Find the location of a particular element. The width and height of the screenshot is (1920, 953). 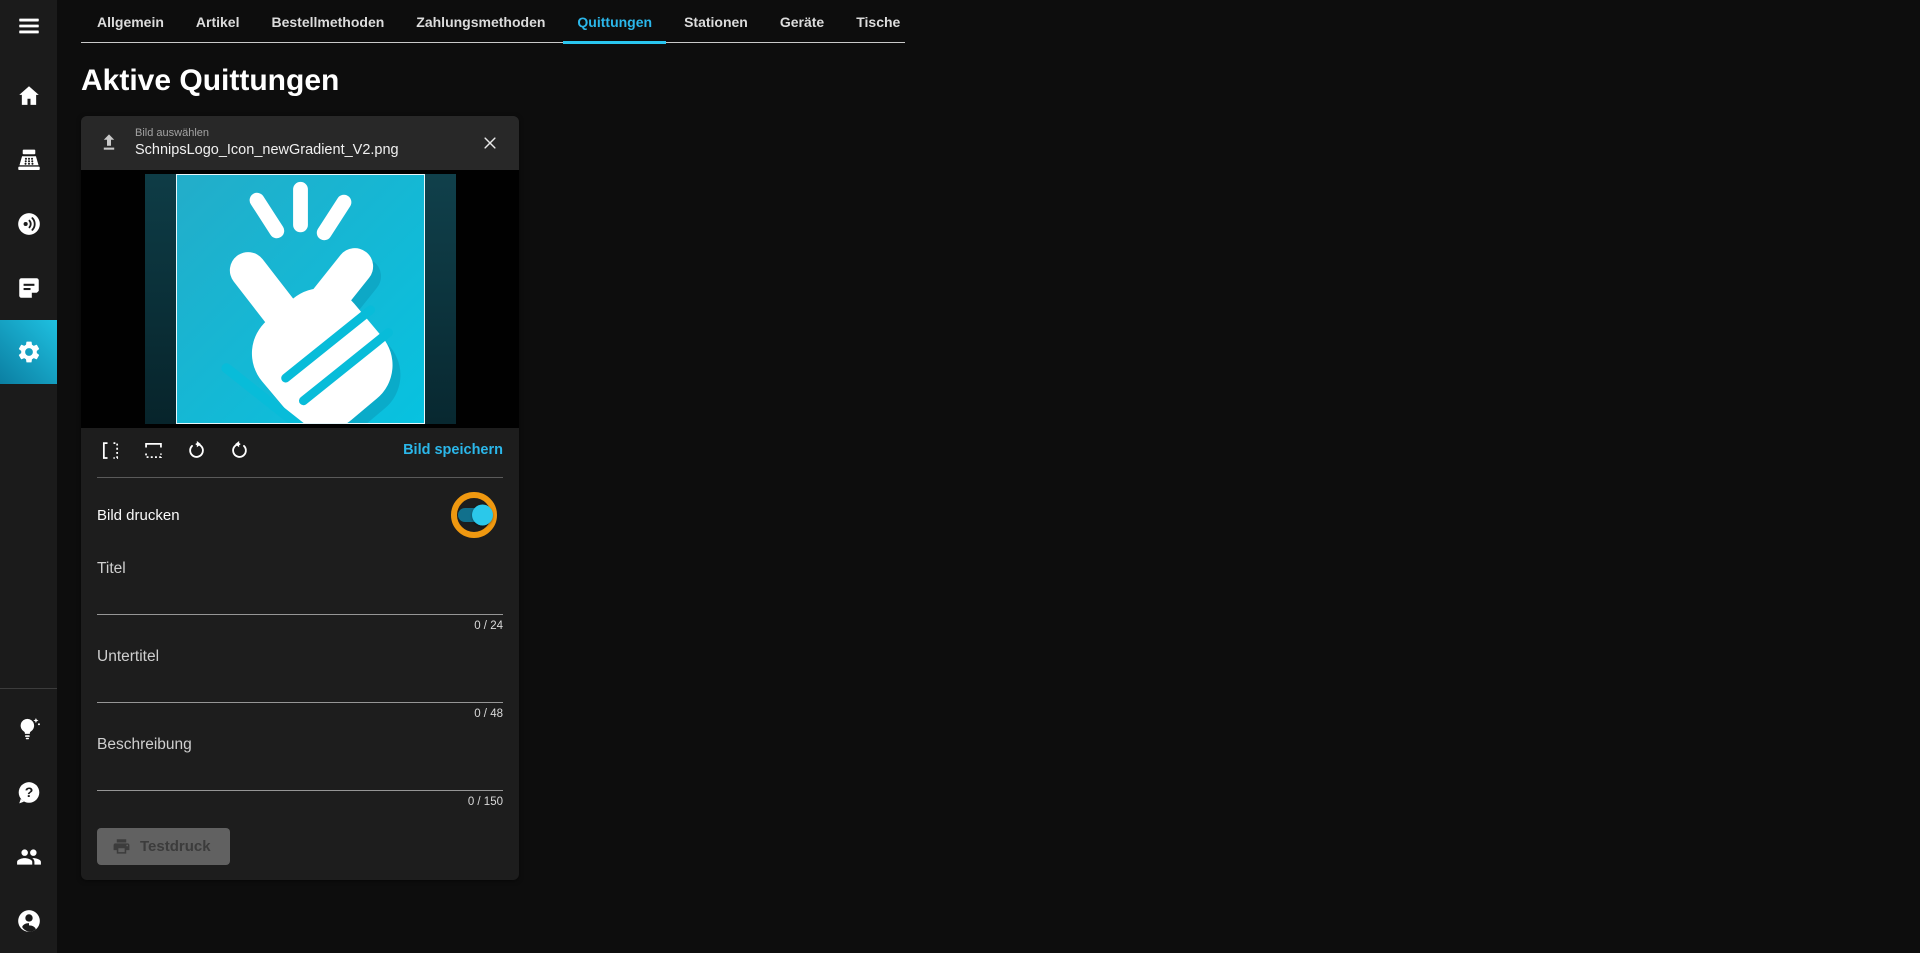

crop-area is located at coordinates (300, 299).